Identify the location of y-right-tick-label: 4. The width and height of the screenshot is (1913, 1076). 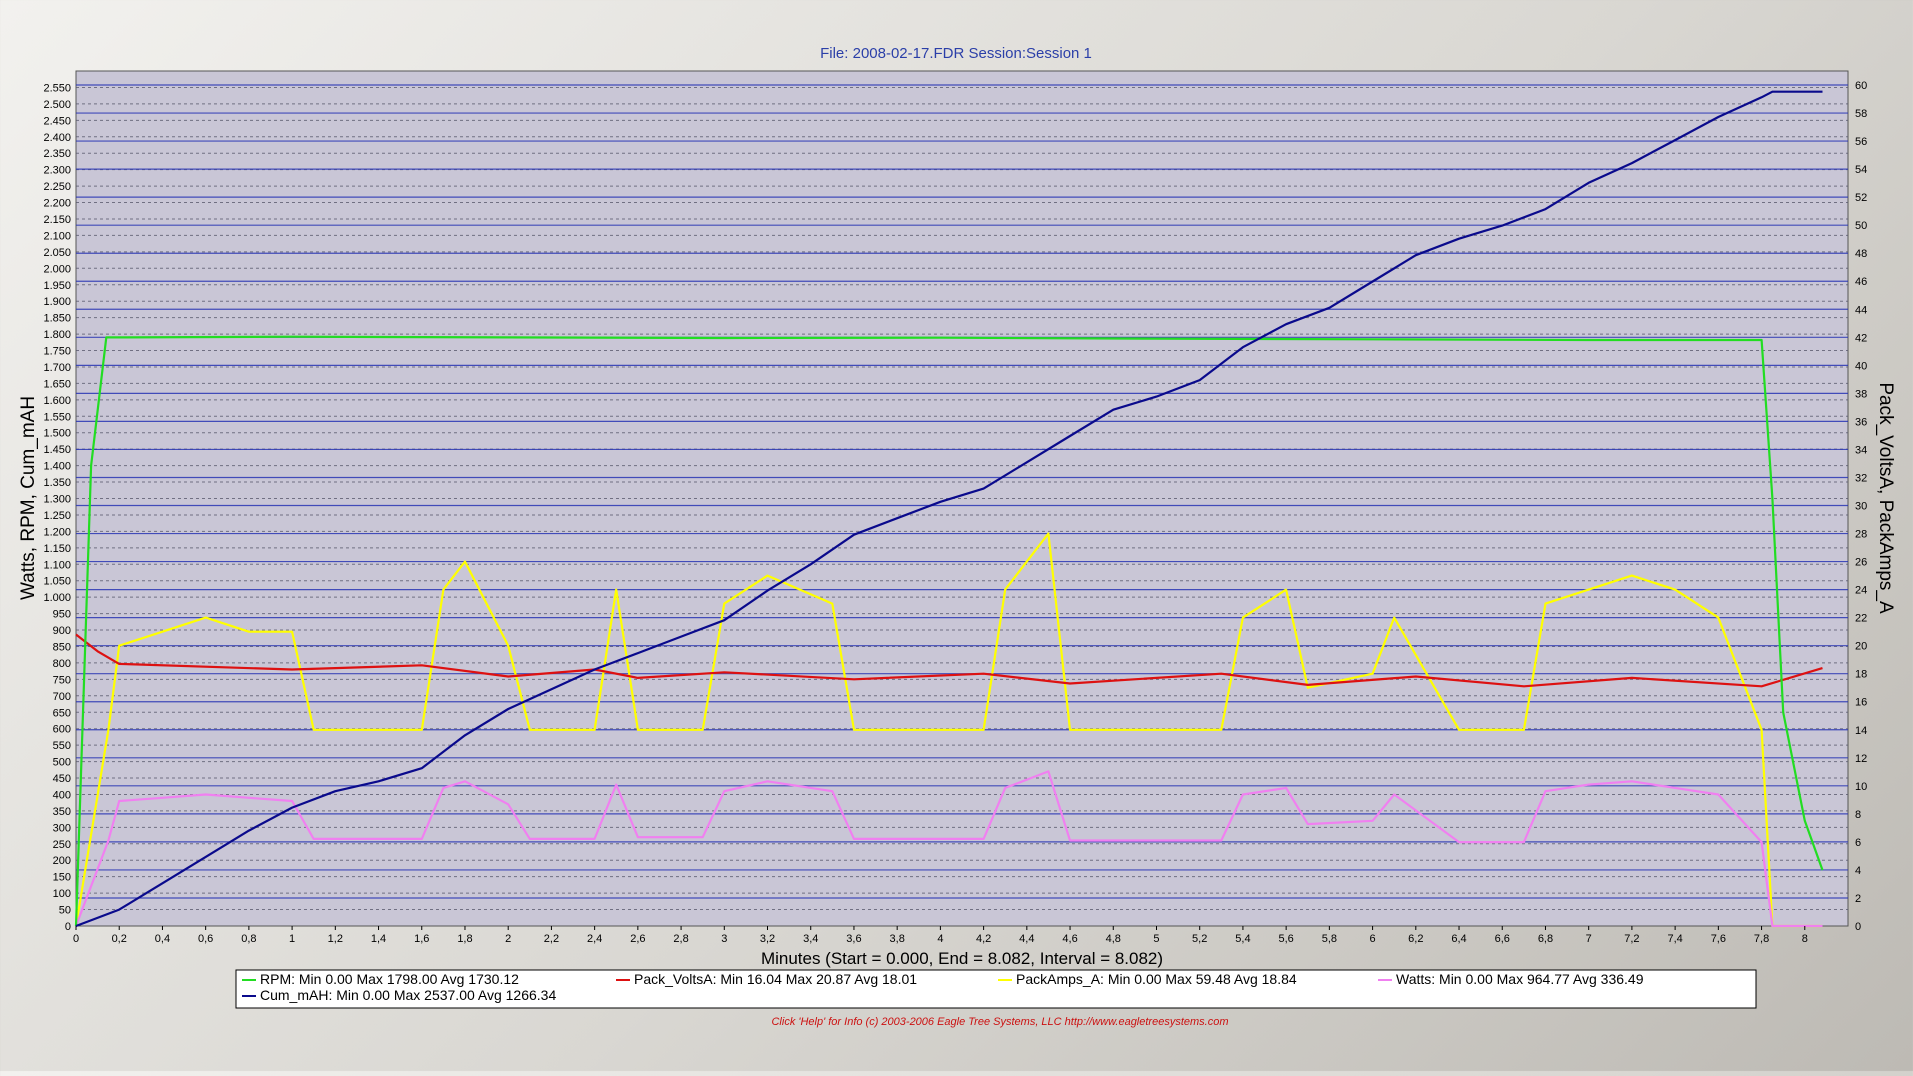
(1858, 871).